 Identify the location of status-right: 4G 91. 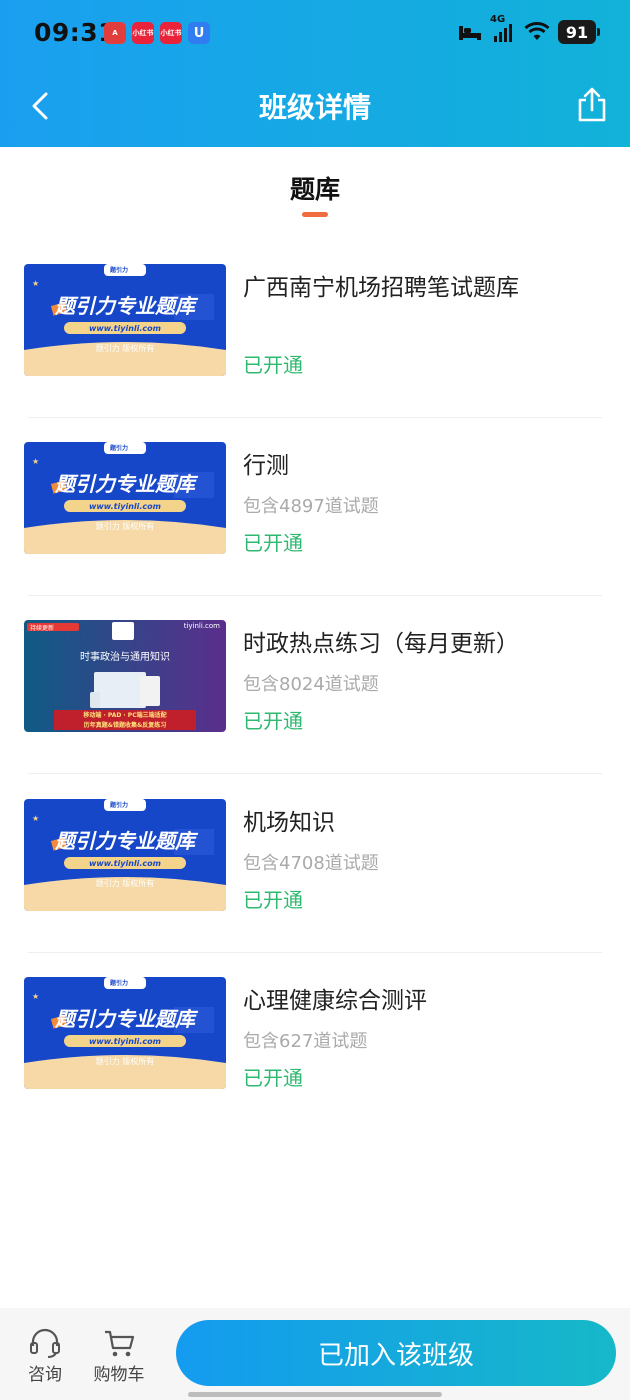
(529, 29).